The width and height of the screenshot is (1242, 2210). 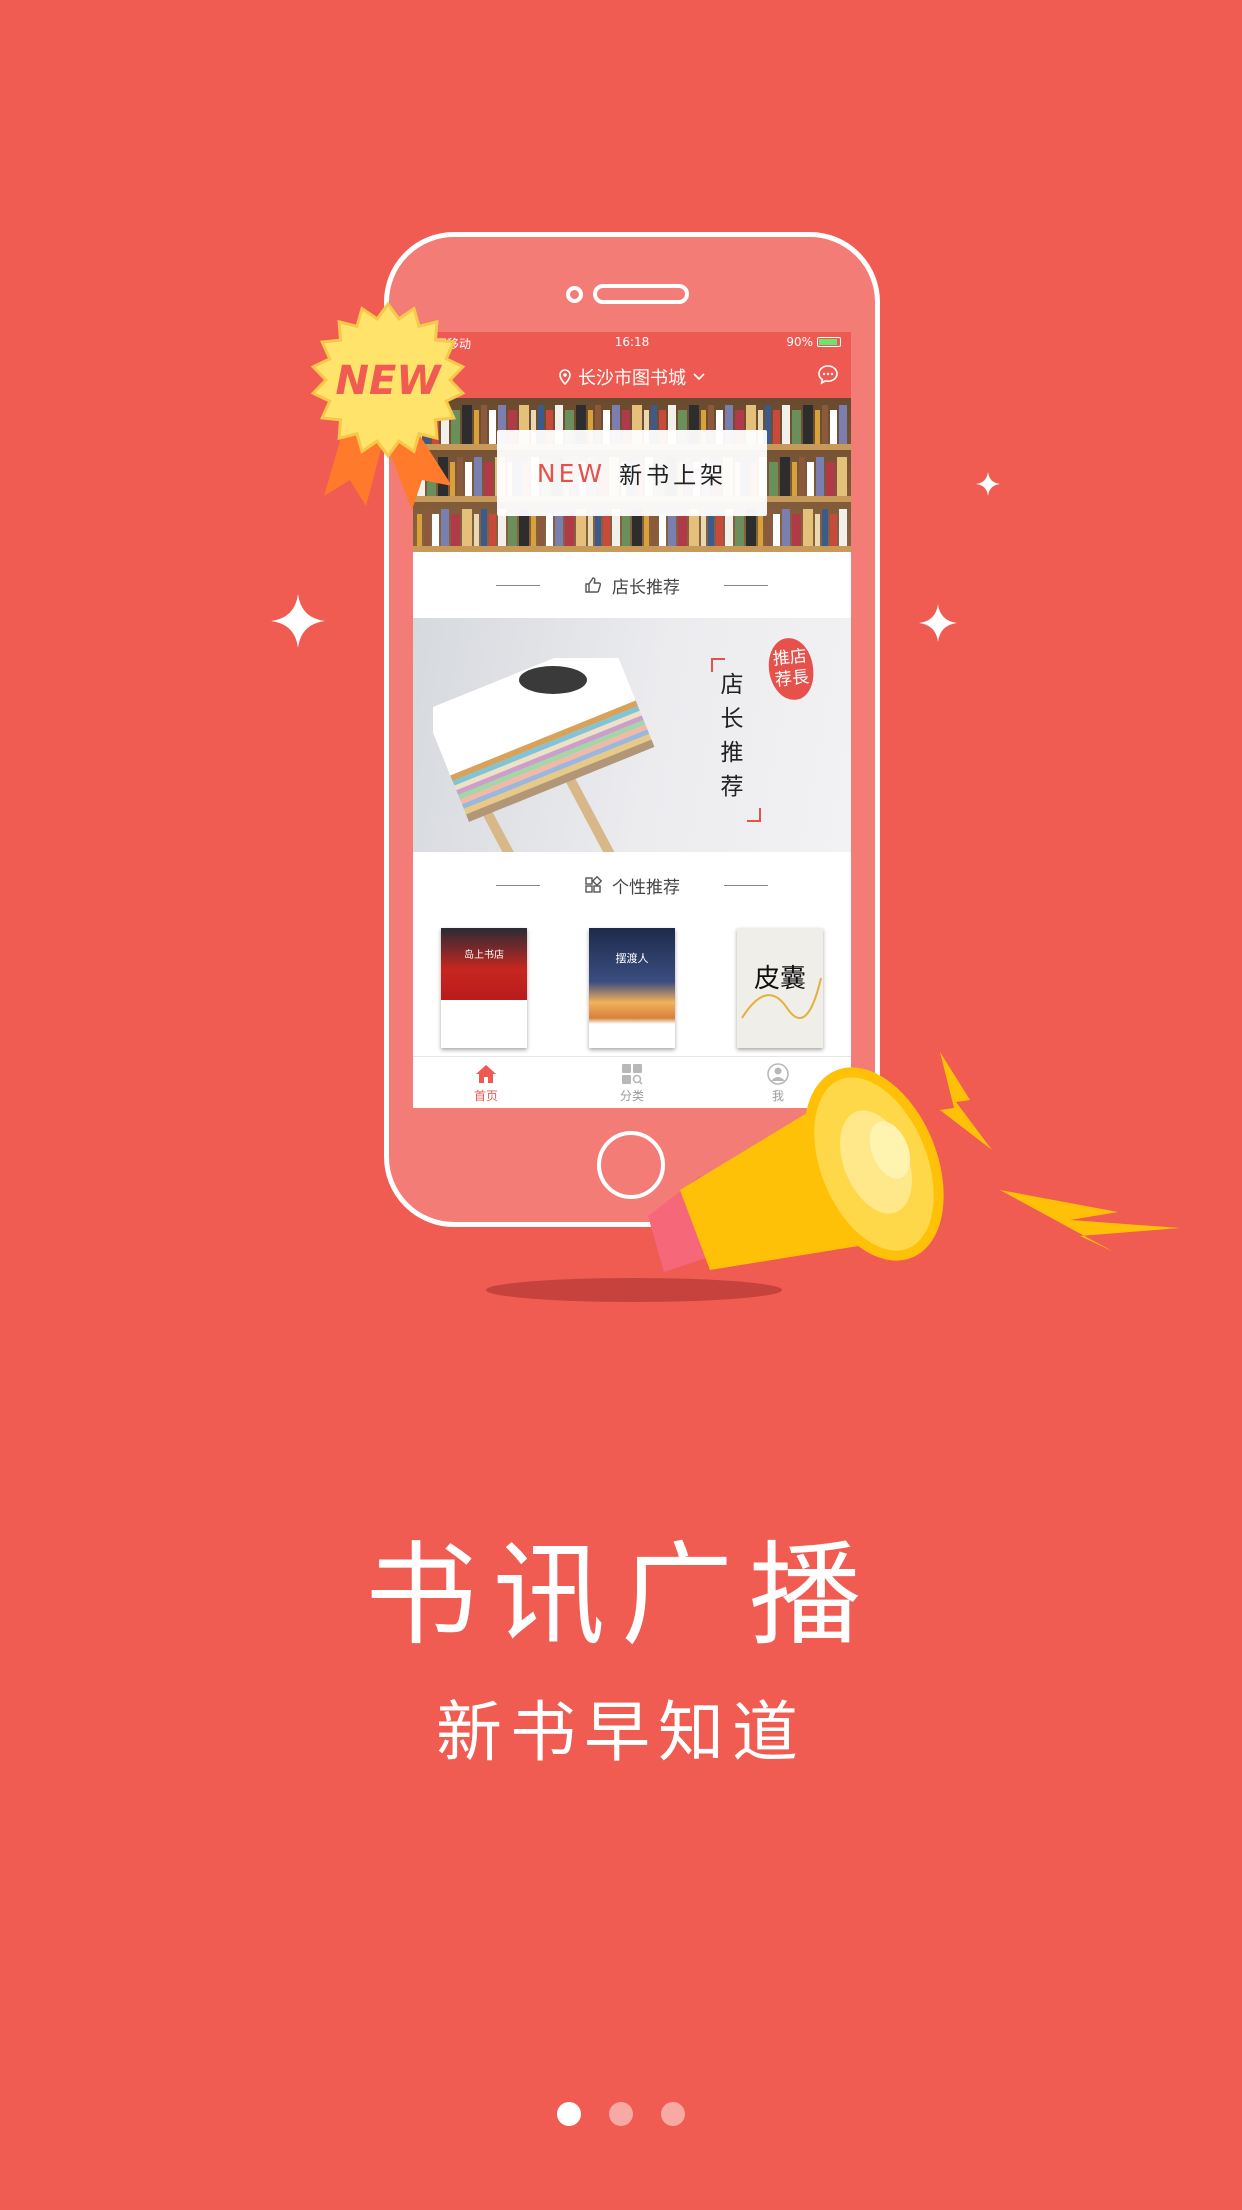 I want to click on status-time: 16:18, so click(x=632, y=342).